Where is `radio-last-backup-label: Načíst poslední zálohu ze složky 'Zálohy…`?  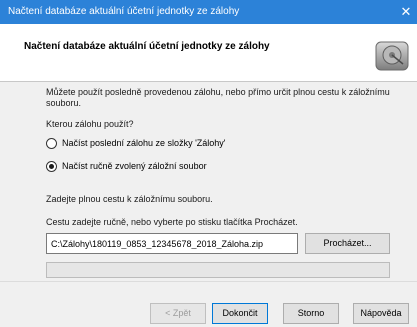 radio-last-backup-label: Načíst poslední zálohu ze složky 'Zálohy… is located at coordinates (144, 143).